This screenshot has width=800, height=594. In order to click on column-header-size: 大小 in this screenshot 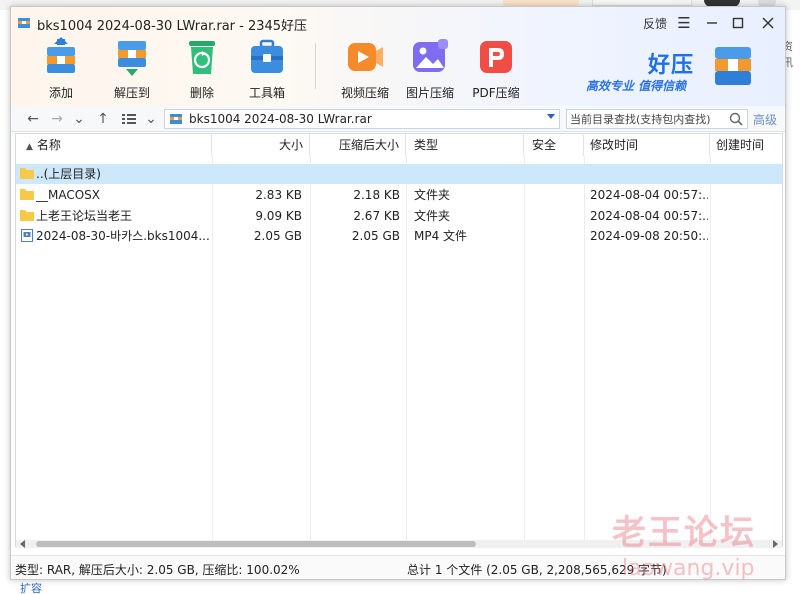, I will do `click(261, 145)`.